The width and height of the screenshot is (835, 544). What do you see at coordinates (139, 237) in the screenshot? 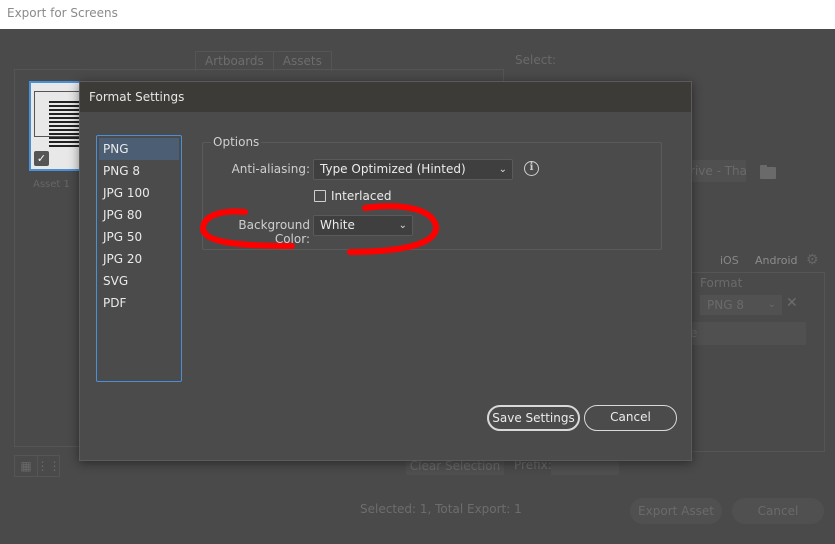
I see `format-item-jpg-50: JPG 50` at bounding box center [139, 237].